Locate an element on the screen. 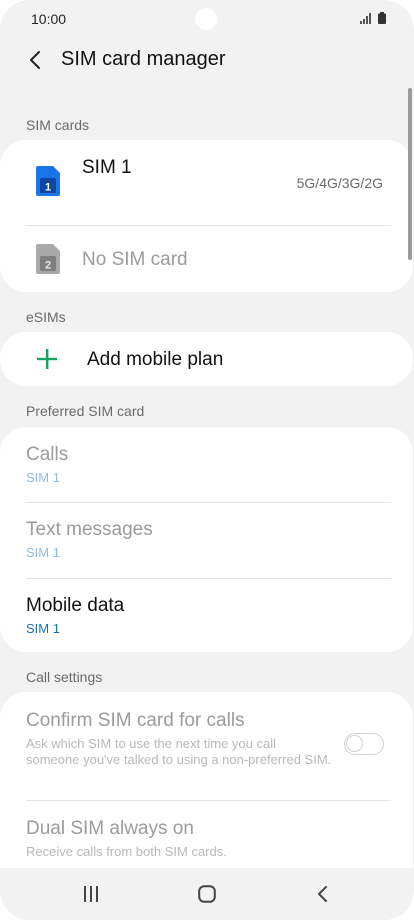 Image resolution: width=414 pixels, height=920 pixels. sim-card-row-empty: 2 No SIM card is located at coordinates (206, 259).